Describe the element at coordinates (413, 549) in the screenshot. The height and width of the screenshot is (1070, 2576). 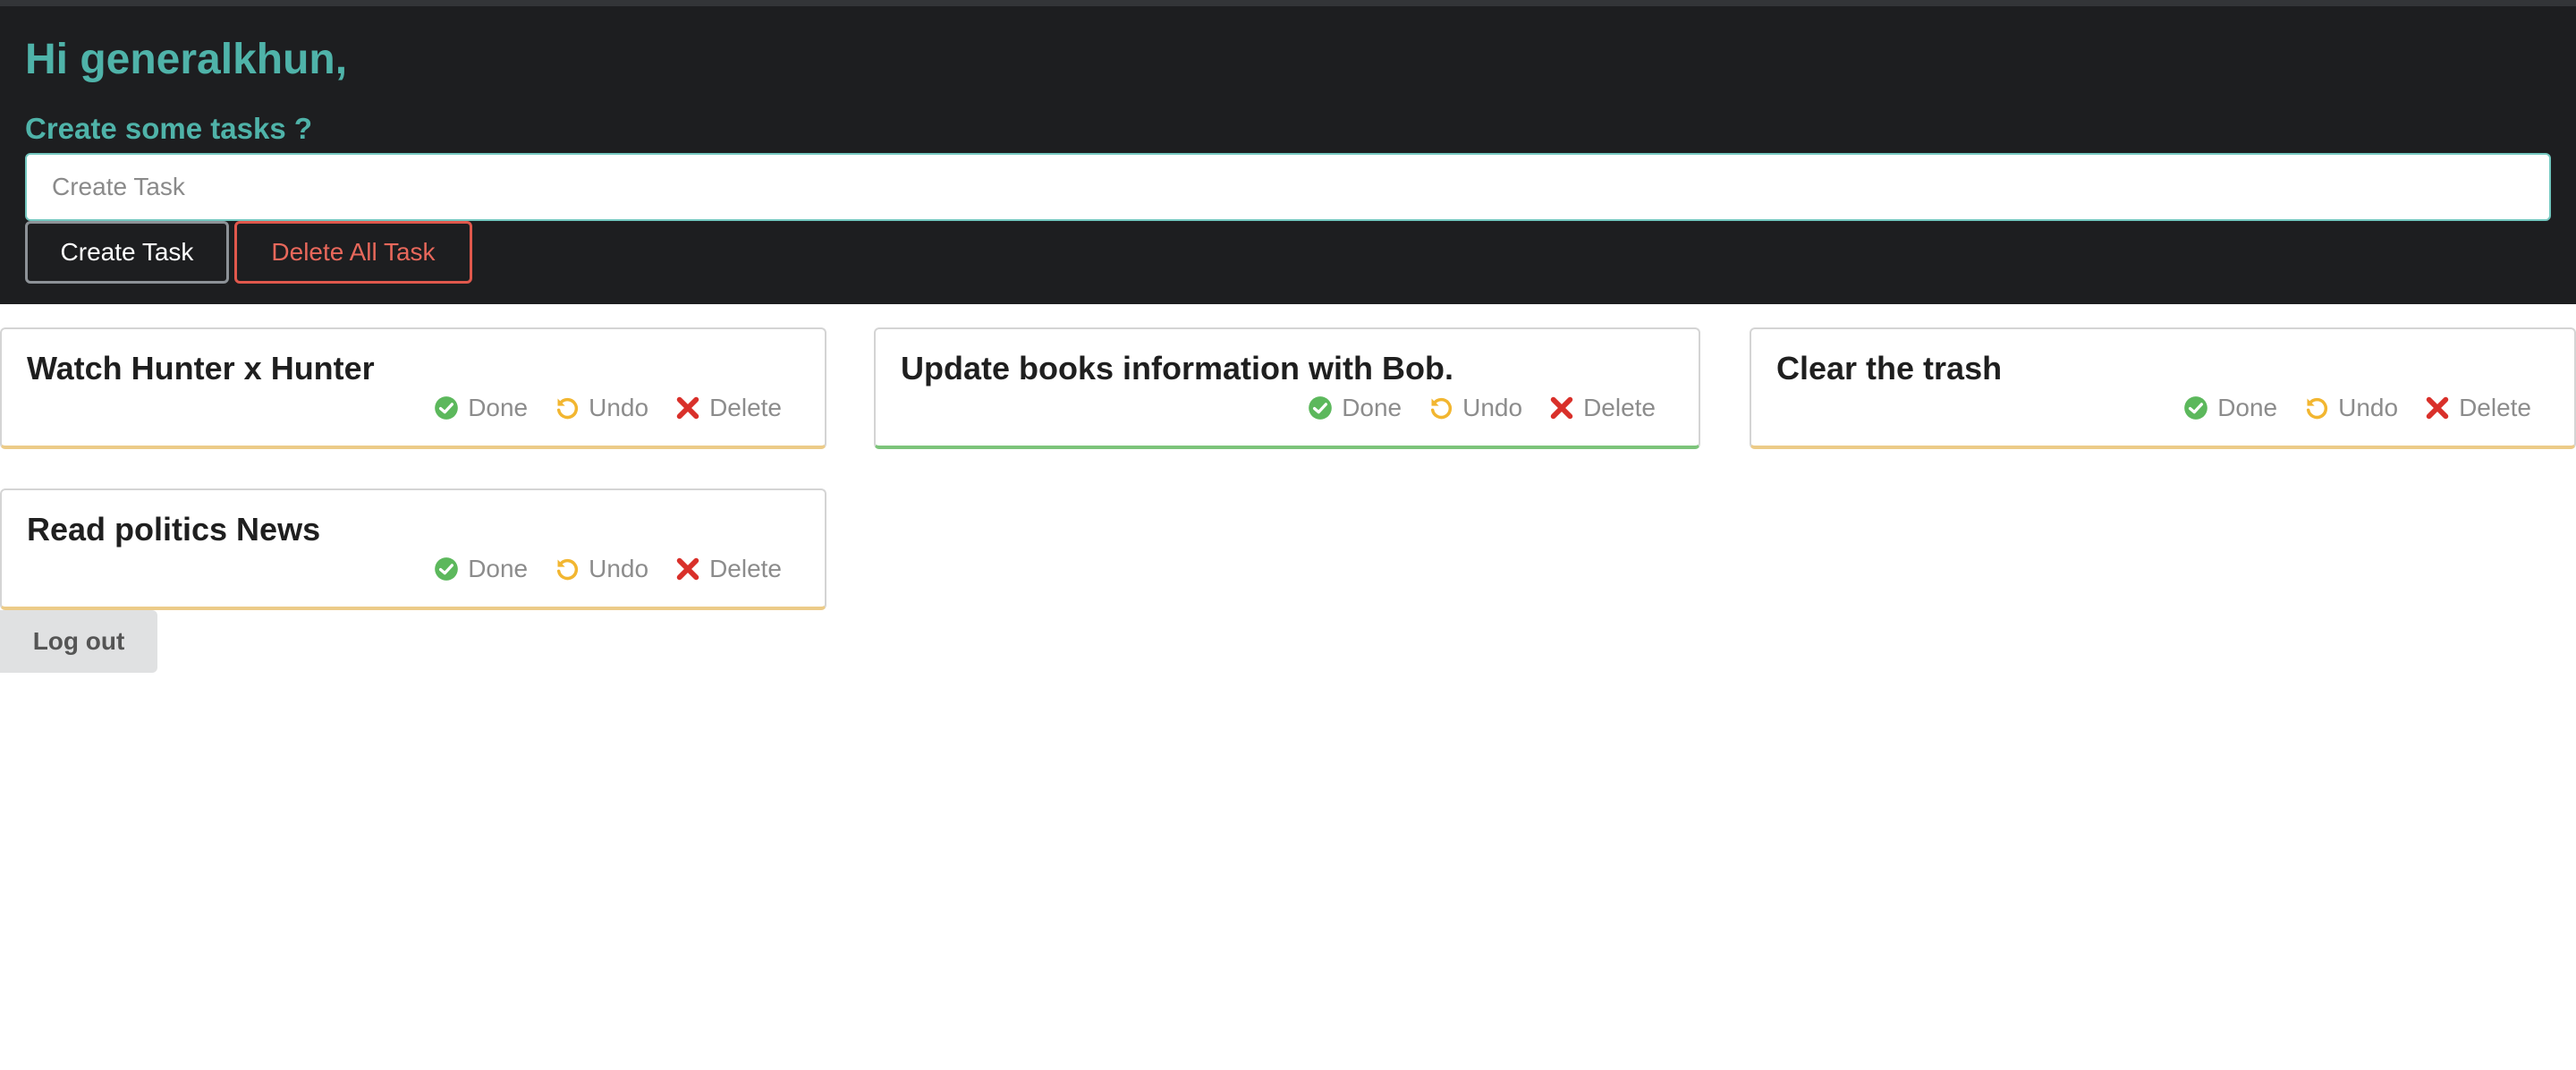
I see `task-card: Read politics News Done Undo Delete` at that location.